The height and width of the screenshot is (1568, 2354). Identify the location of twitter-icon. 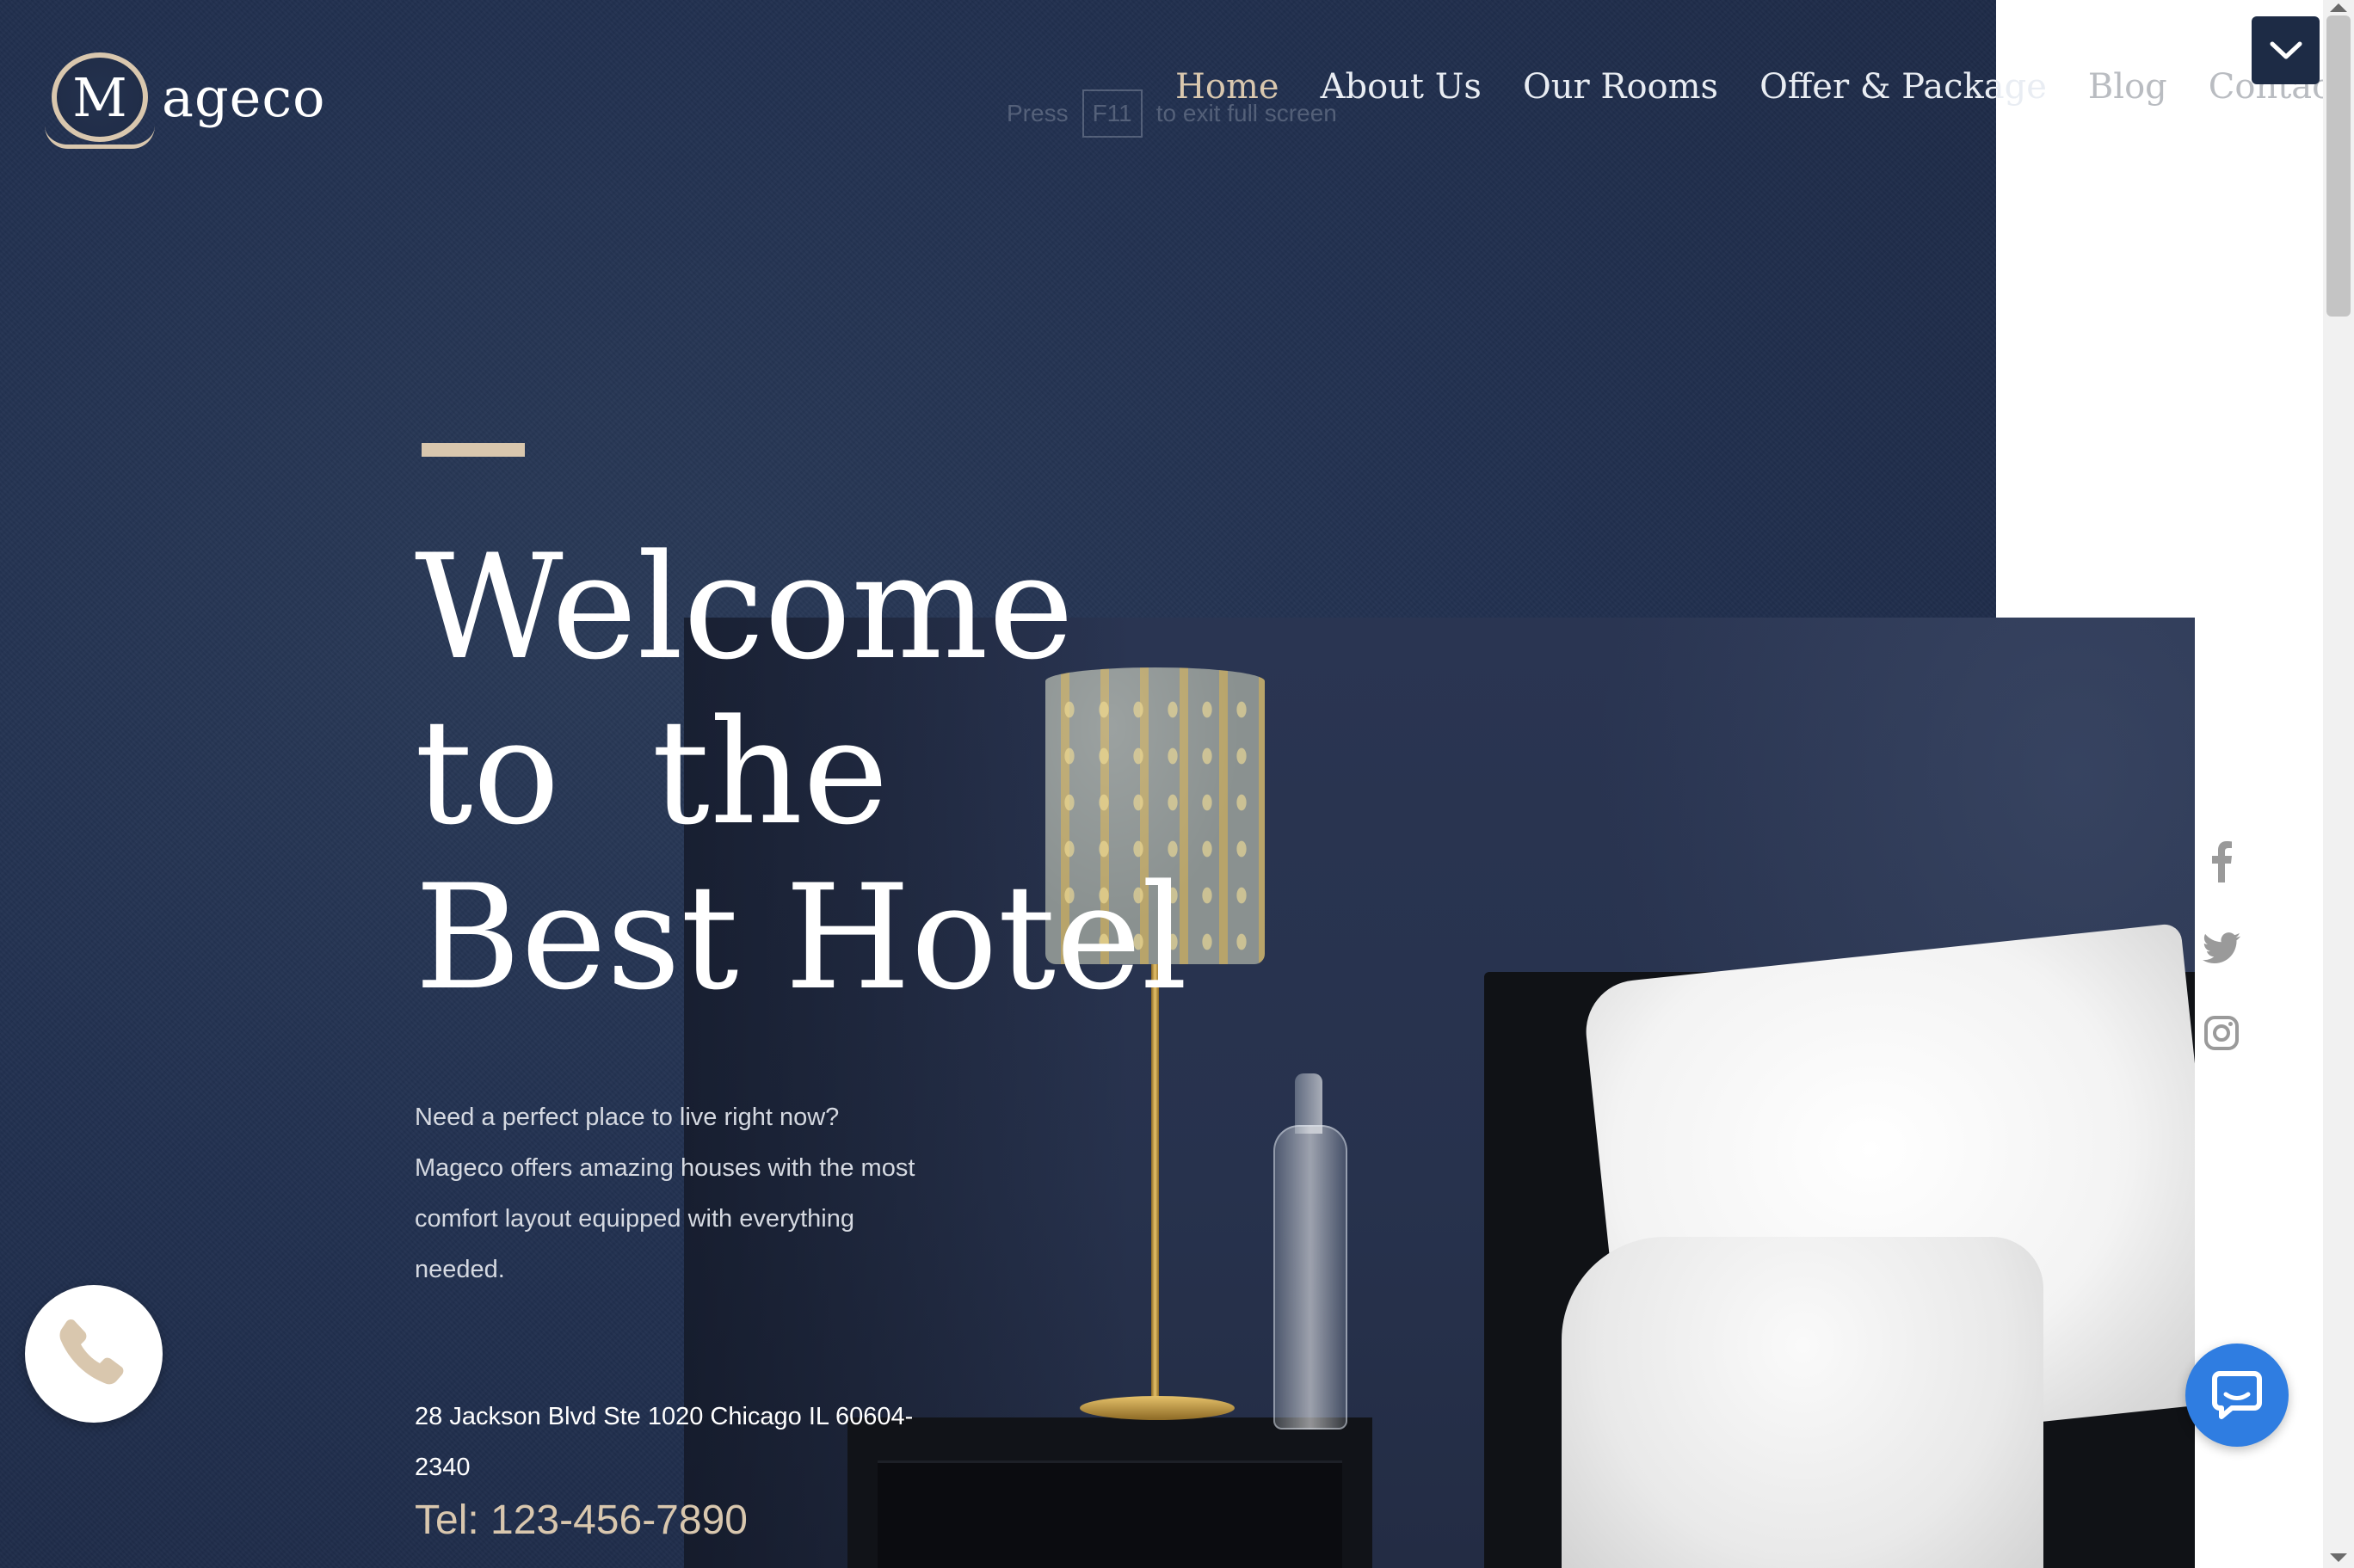
(2221, 948).